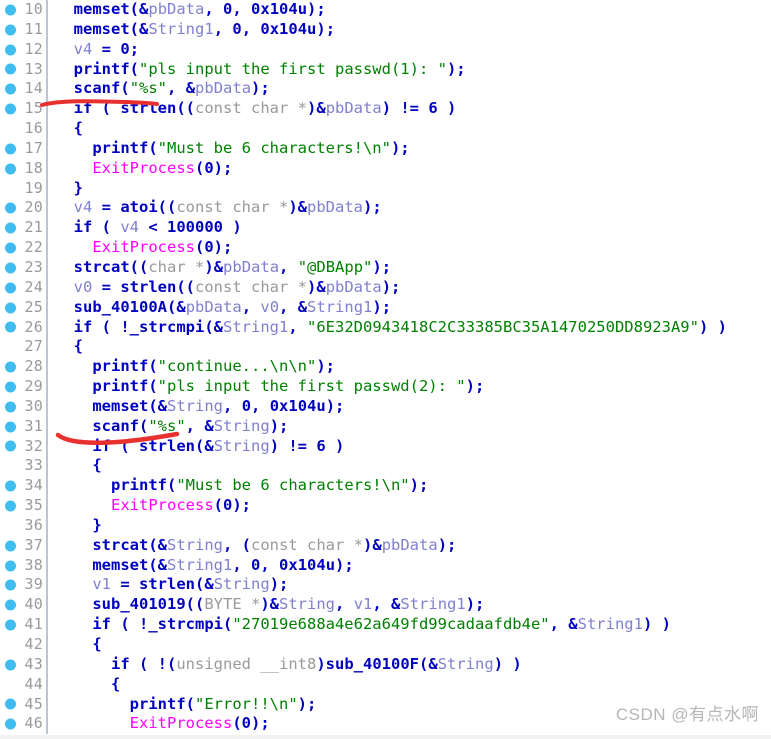  I want to click on line-gutter: 45, so click(24, 704).